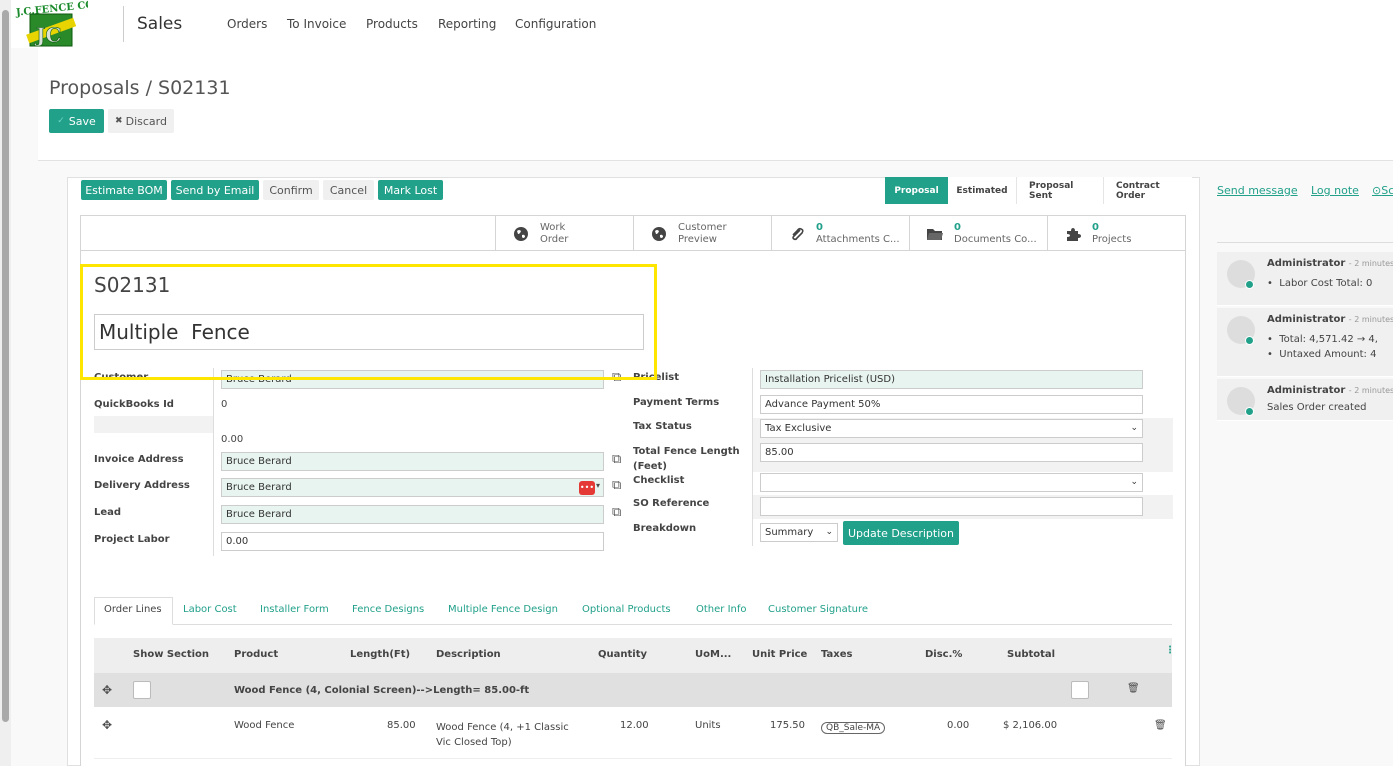 This screenshot has height=766, width=1393. Describe the element at coordinates (671, 503) in the screenshot. I see `so-reference-label: SO Reference` at that location.